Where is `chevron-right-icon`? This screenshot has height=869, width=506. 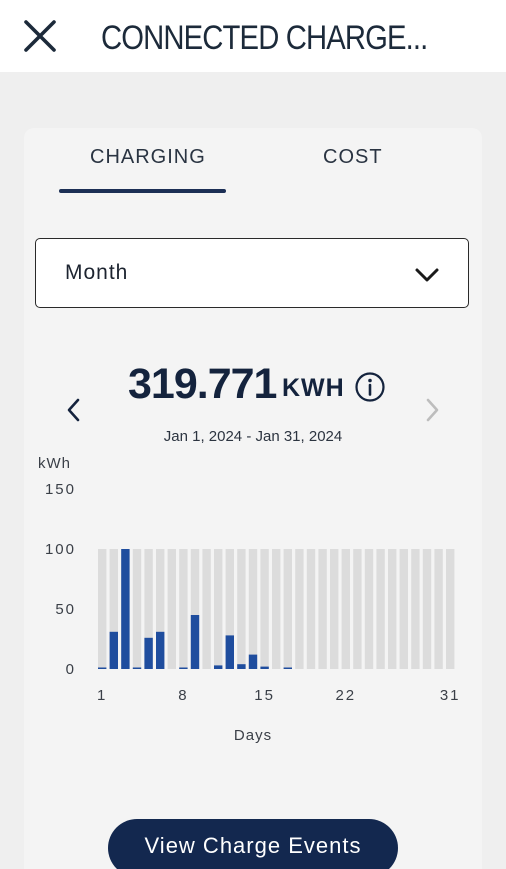 chevron-right-icon is located at coordinates (432, 410).